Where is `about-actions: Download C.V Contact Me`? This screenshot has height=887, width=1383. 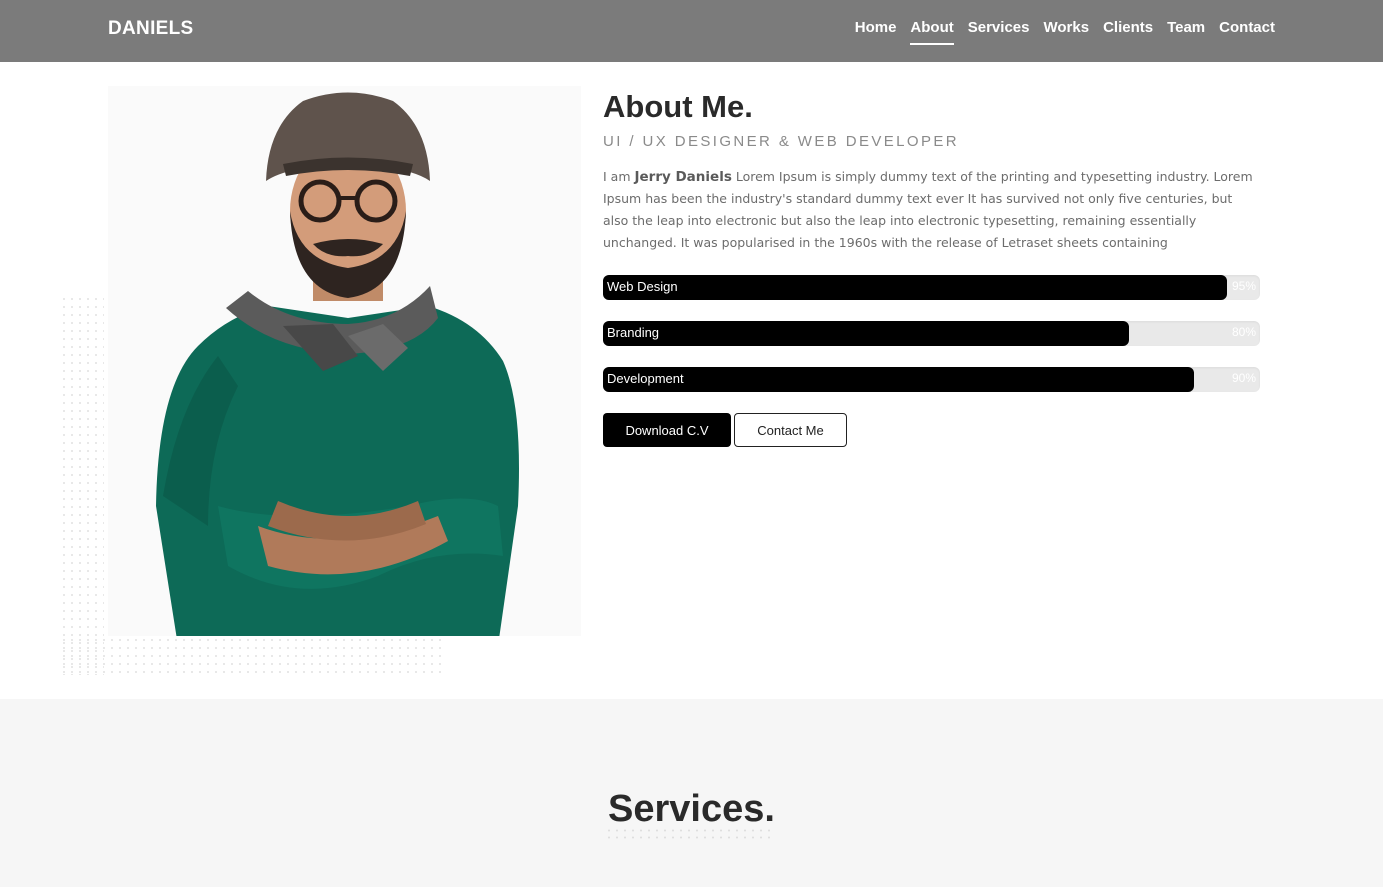
about-actions: Download C.V Contact Me is located at coordinates (931, 430).